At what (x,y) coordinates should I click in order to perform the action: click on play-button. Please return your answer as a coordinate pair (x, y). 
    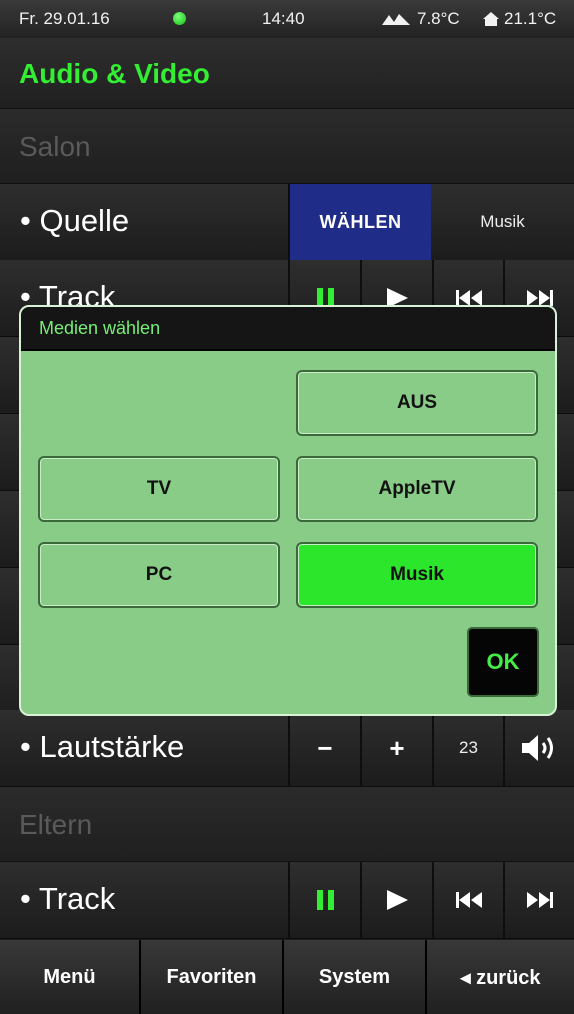
    Looking at the image, I should click on (396, 900).